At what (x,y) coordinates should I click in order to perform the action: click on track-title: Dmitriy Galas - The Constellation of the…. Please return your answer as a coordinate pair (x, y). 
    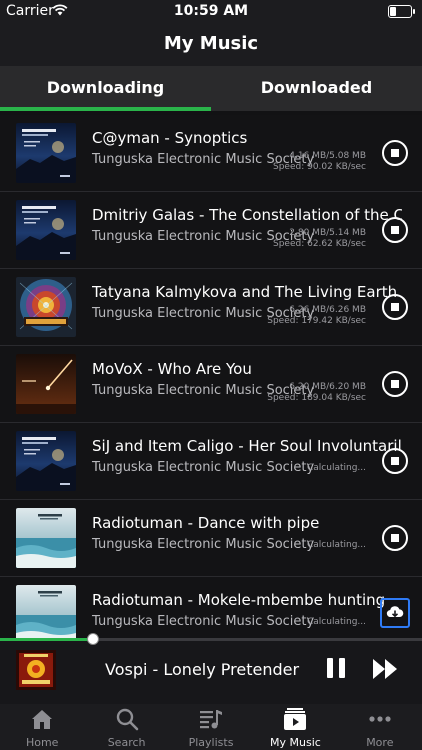
    Looking at the image, I should click on (247, 215).